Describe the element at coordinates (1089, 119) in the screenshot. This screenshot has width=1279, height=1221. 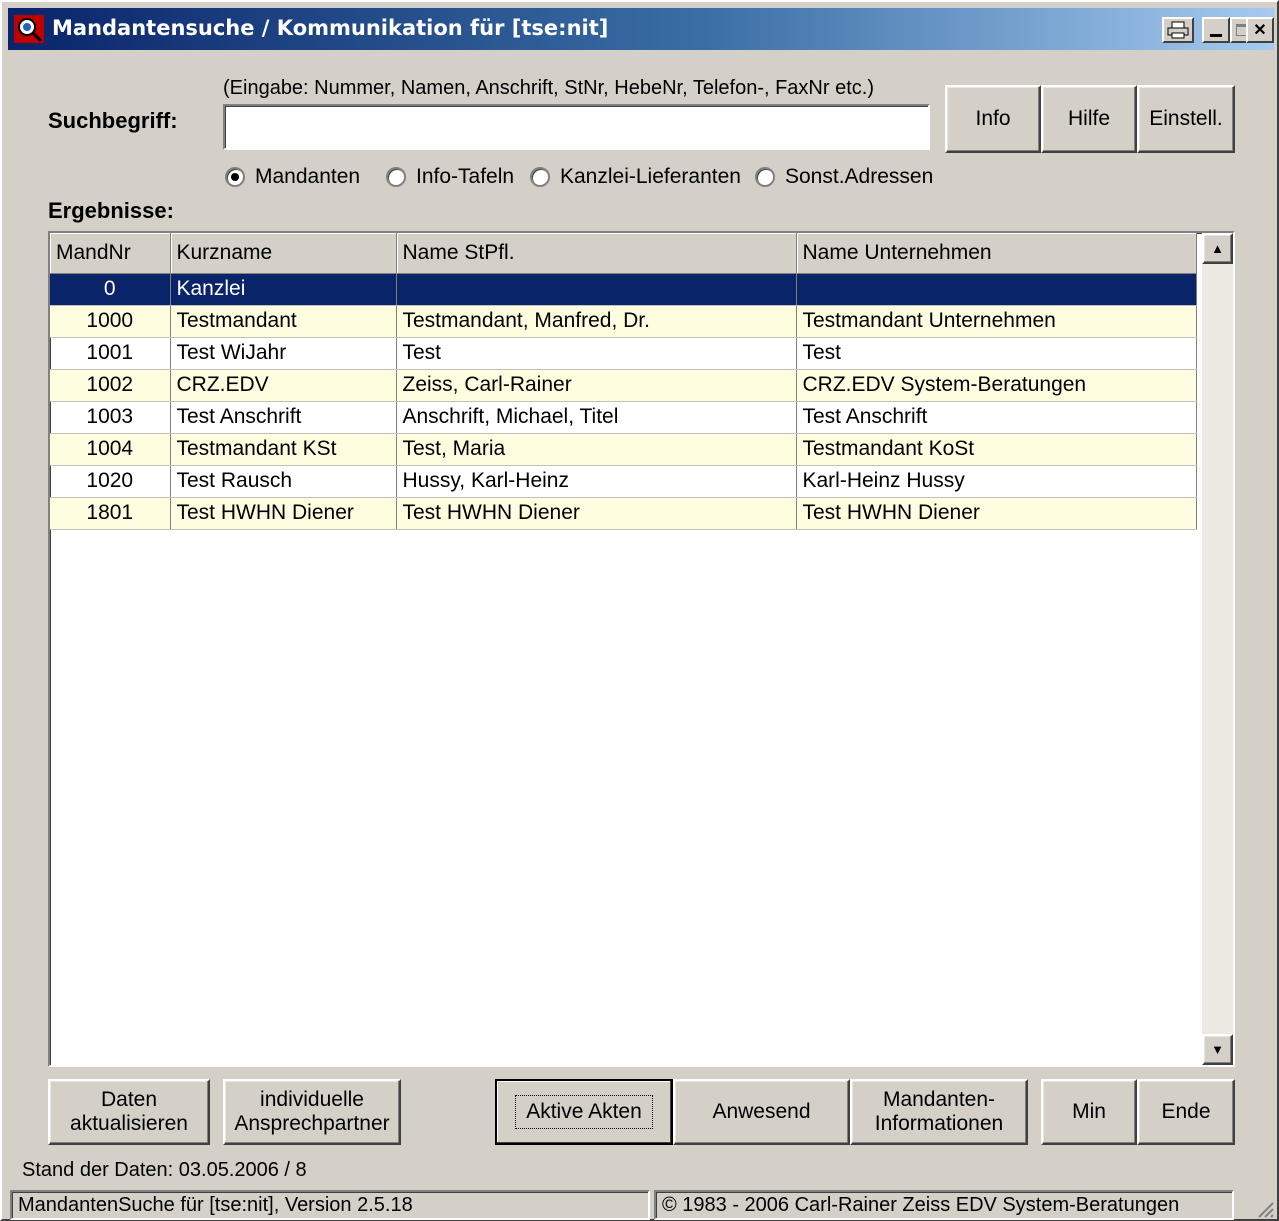
I see `hilfe-button: Hilfe` at that location.